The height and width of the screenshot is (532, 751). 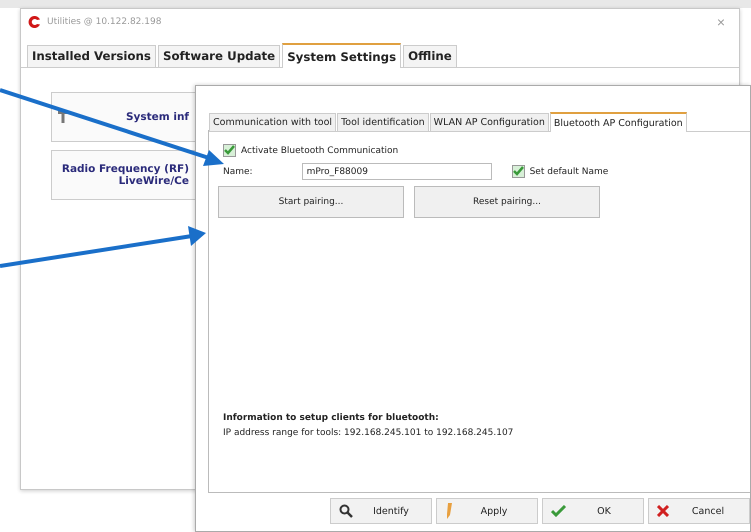 What do you see at coordinates (319, 151) in the screenshot?
I see `checkbox-label: Activate Bluetooth Communication` at bounding box center [319, 151].